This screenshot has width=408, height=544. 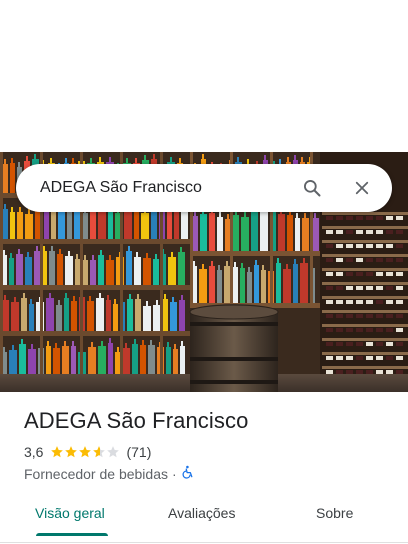 I want to click on review-count: (71), so click(x=138, y=452).